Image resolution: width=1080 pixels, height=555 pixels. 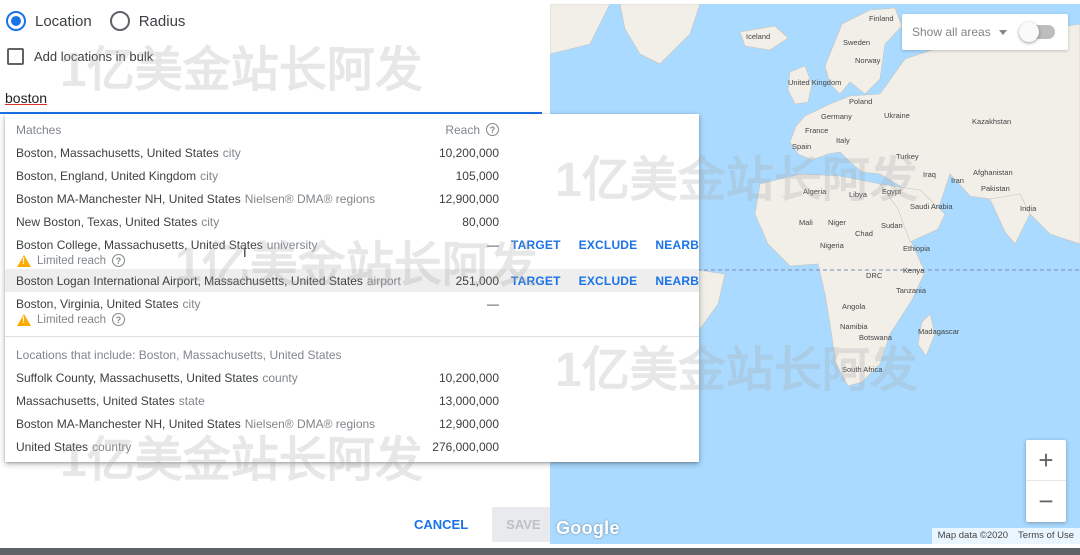 What do you see at coordinates (162, 21) in the screenshot?
I see `radius-radio-label: Radius` at bounding box center [162, 21].